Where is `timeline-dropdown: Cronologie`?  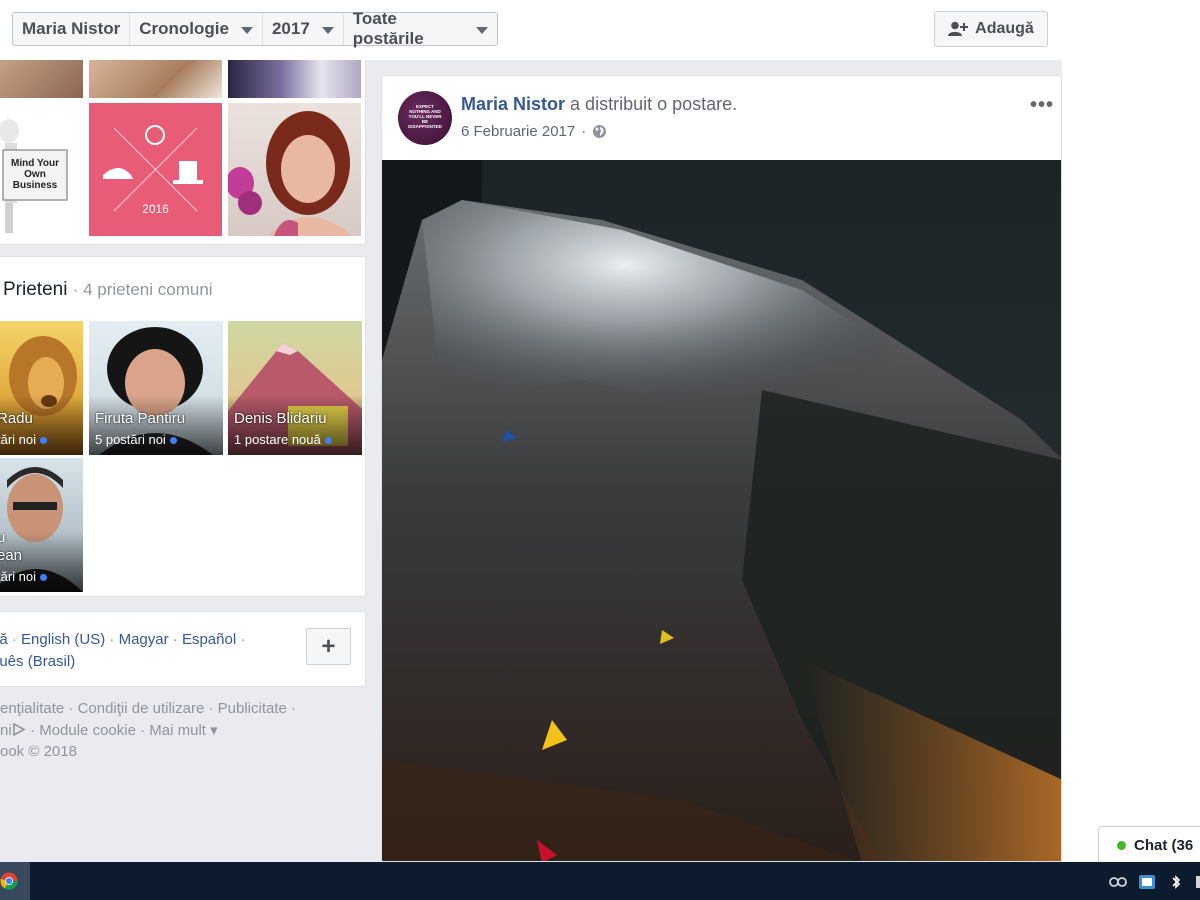
timeline-dropdown: Cronologie is located at coordinates (196, 29).